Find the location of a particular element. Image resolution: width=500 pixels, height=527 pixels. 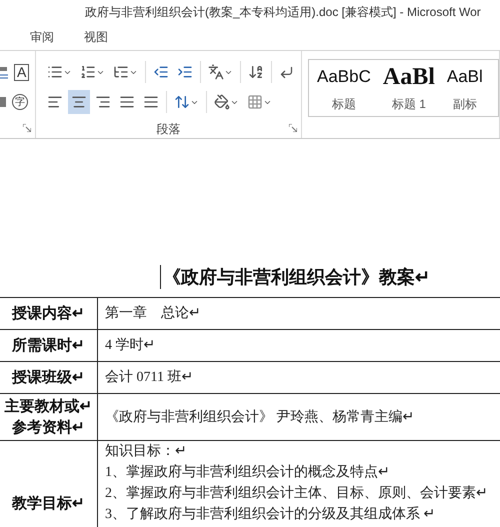

grid-icon is located at coordinates (255, 102).